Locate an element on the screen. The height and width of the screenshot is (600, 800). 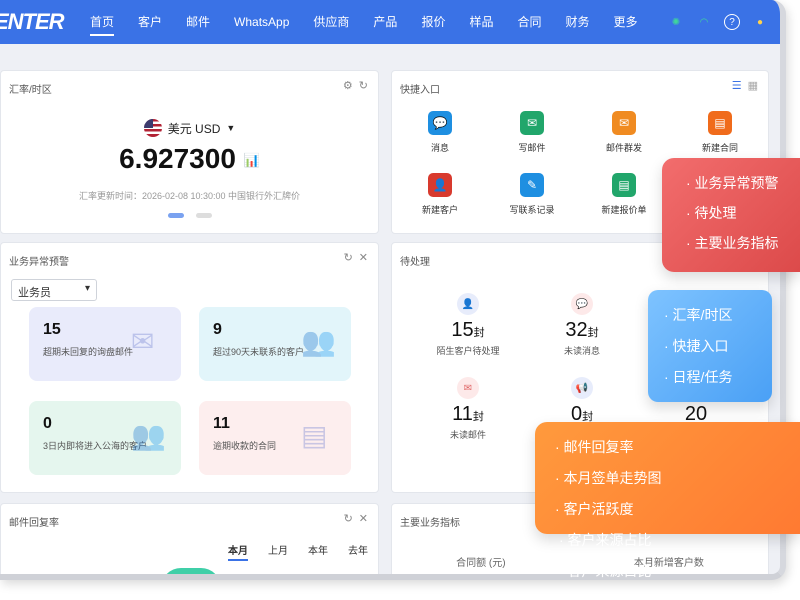
contract-amount-header: 合同额 (元) is located at coordinates (481, 563).